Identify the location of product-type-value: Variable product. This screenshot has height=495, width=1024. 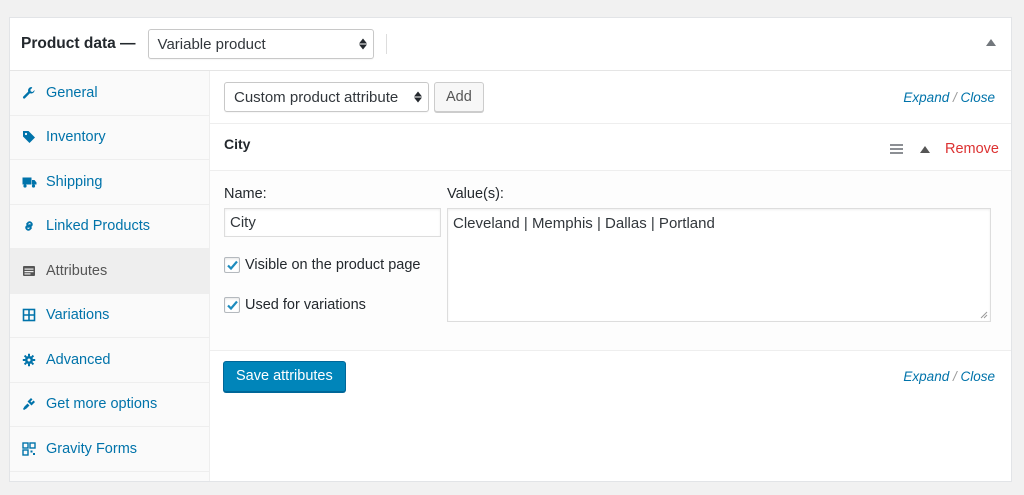
(211, 44).